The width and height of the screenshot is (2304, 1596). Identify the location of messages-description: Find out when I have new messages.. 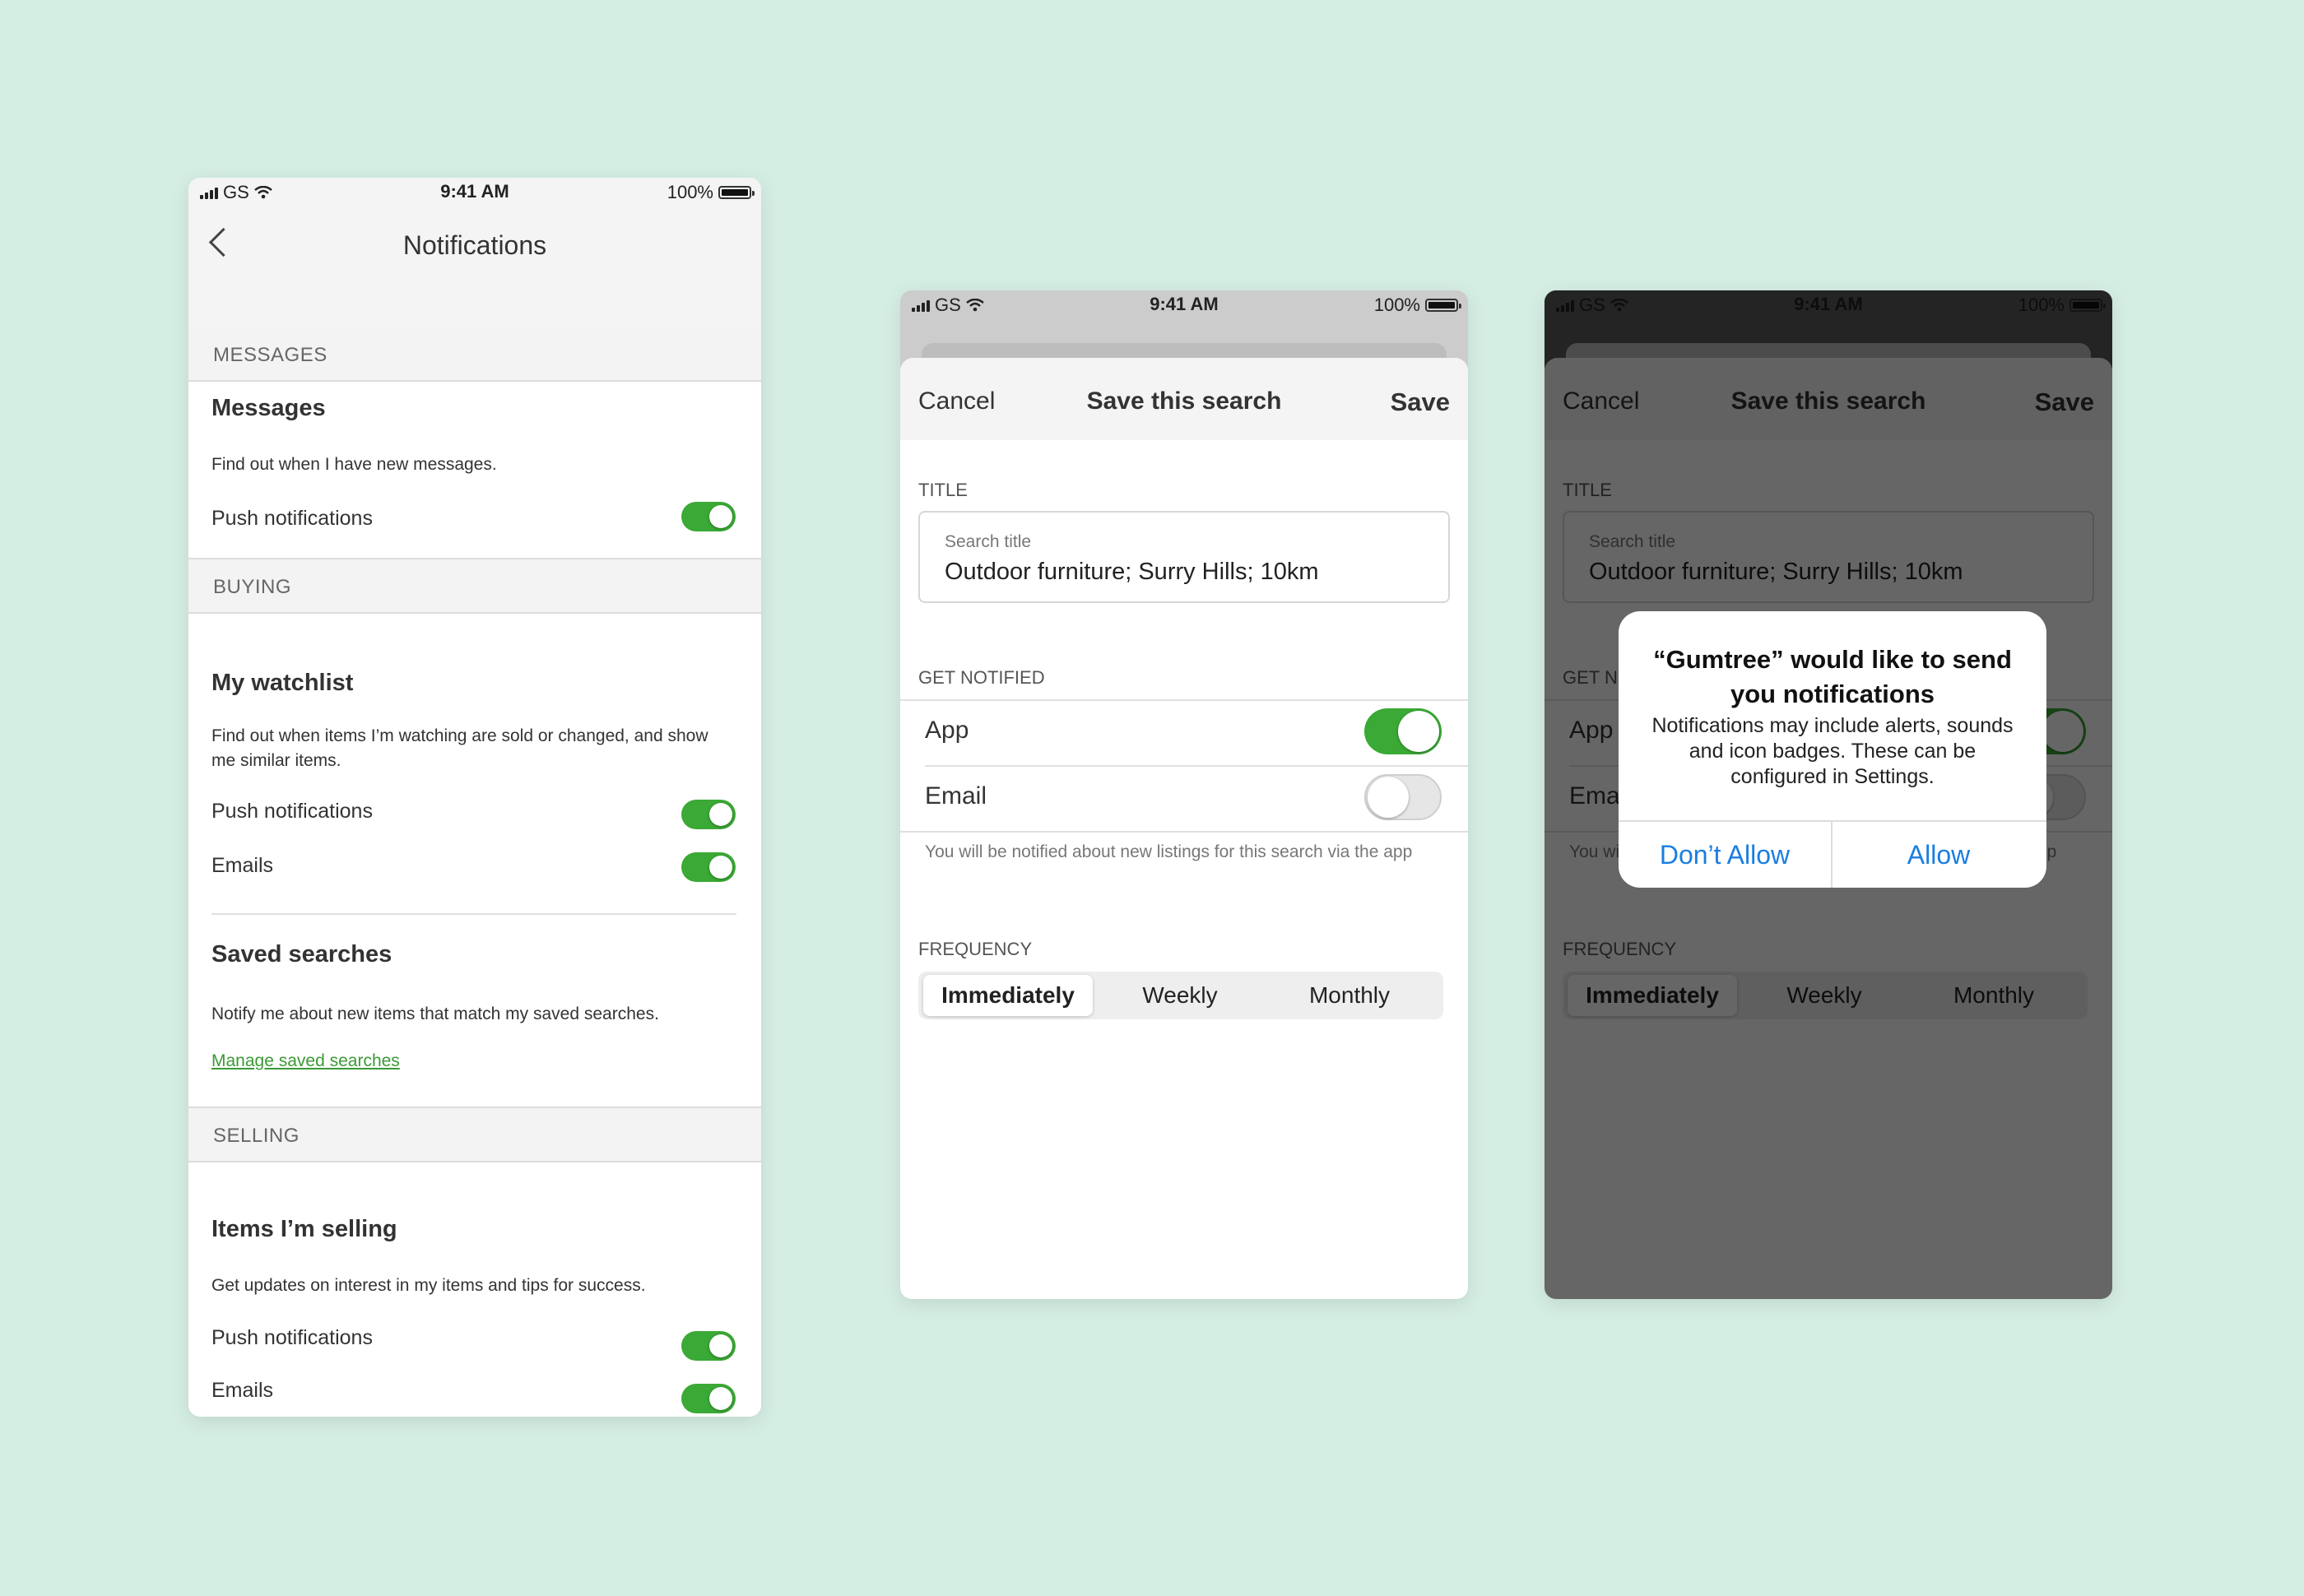
(354, 464).